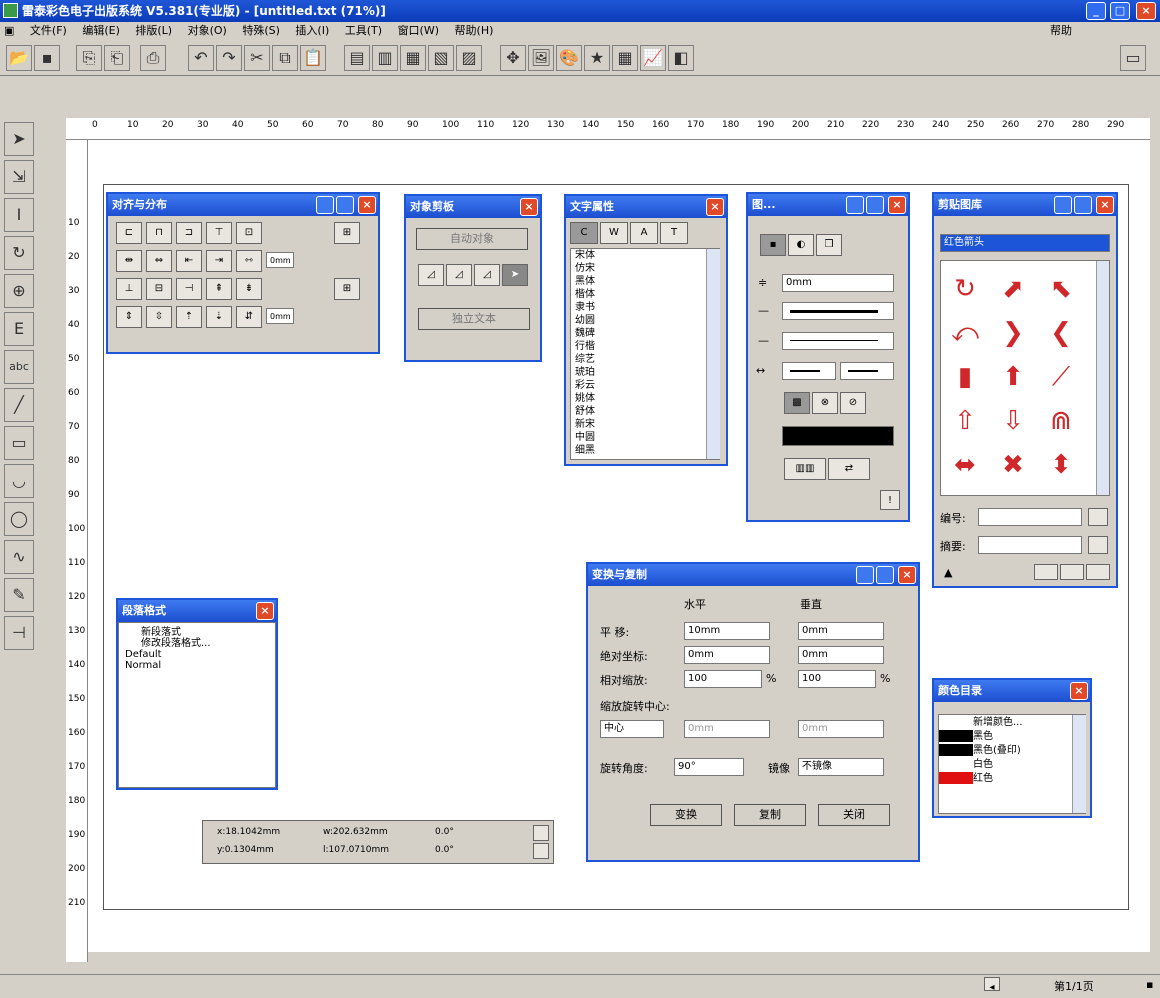 Image resolution: width=1160 pixels, height=998 pixels. I want to click on transform-palette-title: 变换与复制 ×, so click(753, 575).